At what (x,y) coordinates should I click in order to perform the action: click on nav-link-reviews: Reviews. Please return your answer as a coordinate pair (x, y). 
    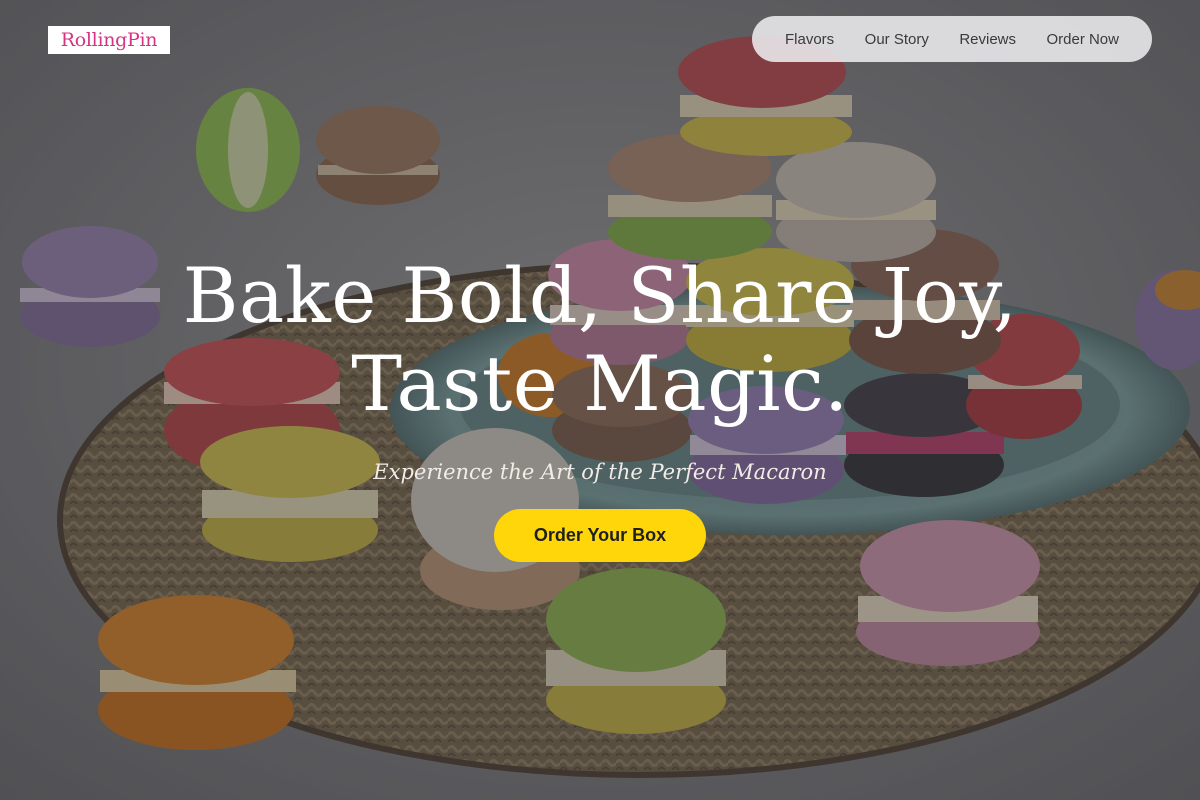
    Looking at the image, I should click on (987, 39).